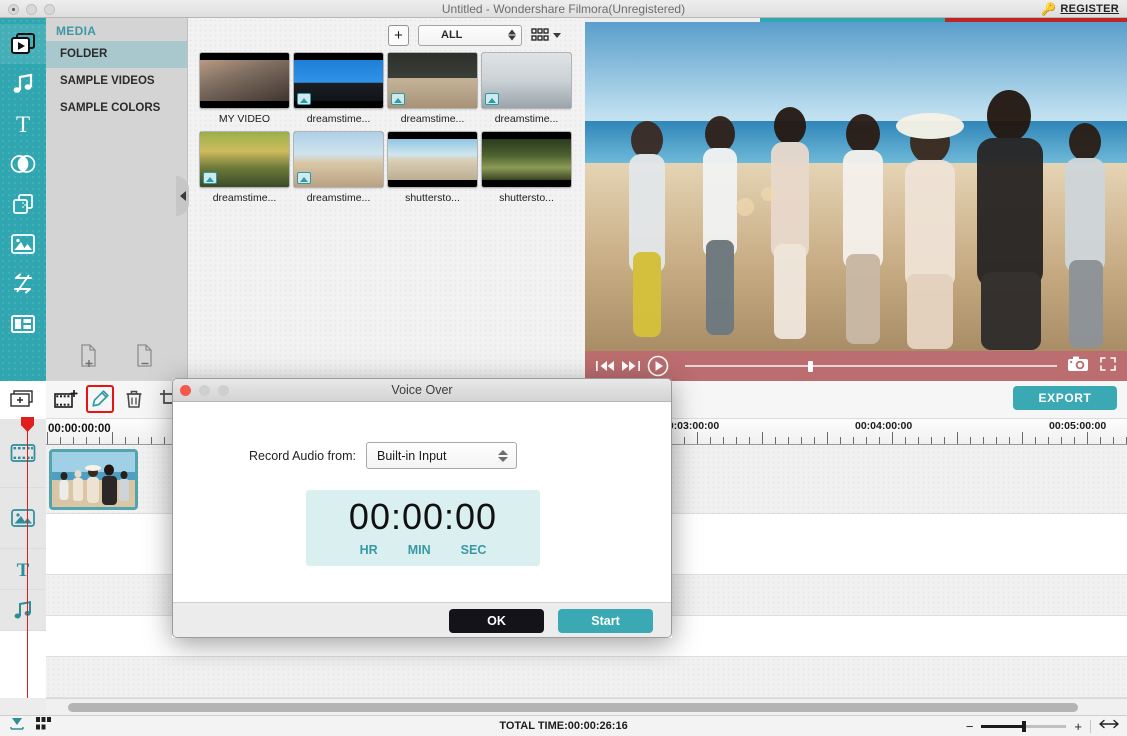 Image resolution: width=1127 pixels, height=736 pixels. Describe the element at coordinates (1078, 726) in the screenshot. I see `zoom-in-button: +` at that location.